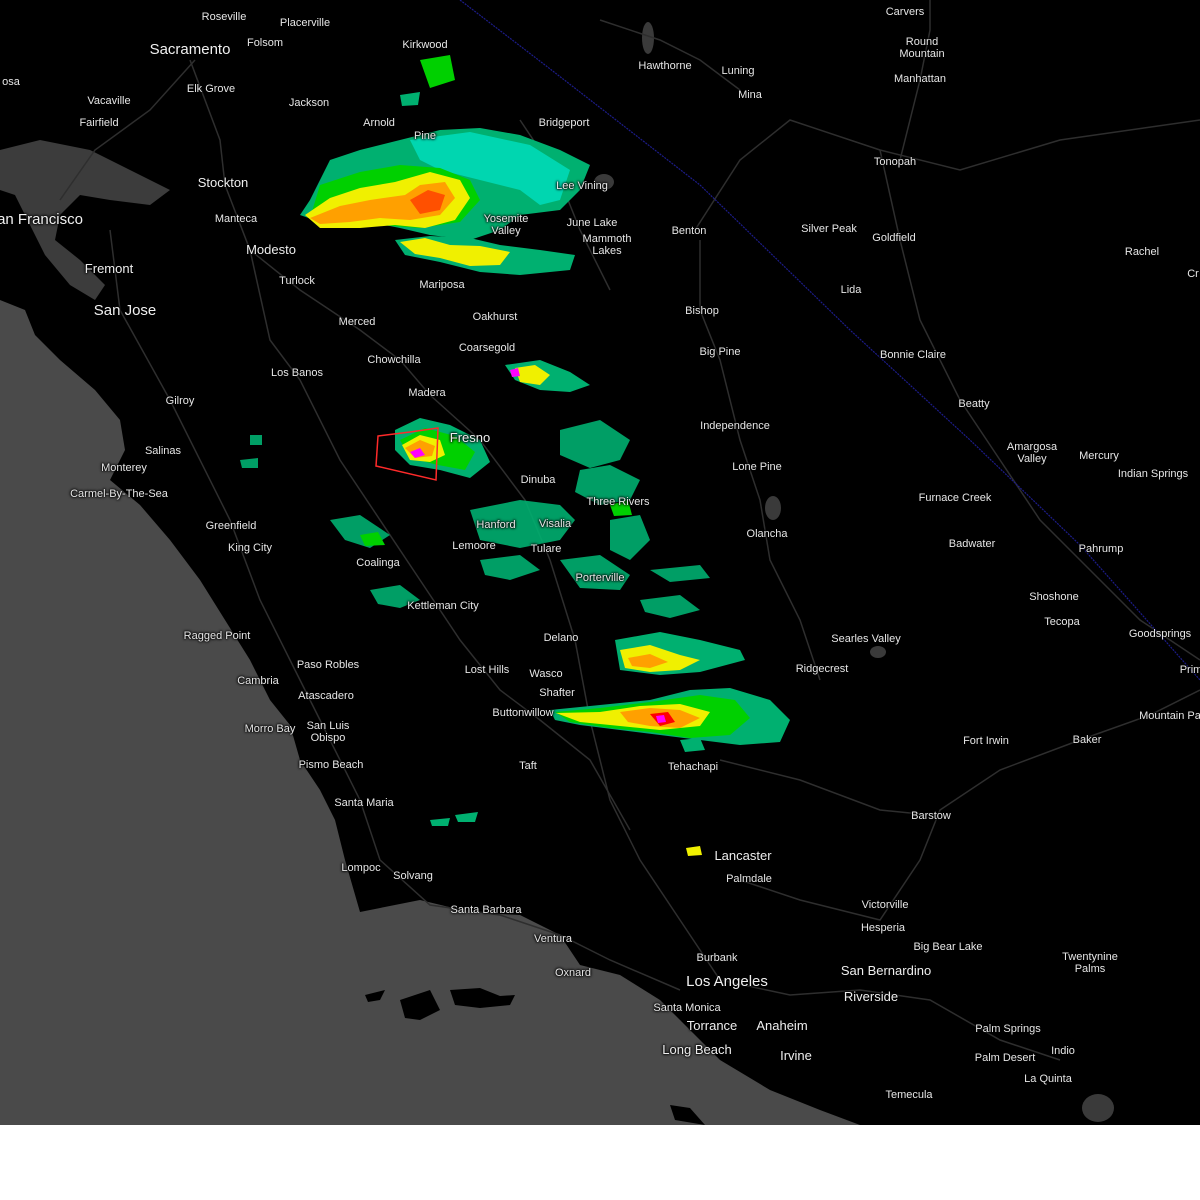 This screenshot has width=1200, height=1200. I want to click on blank-footer, so click(600, 1162).